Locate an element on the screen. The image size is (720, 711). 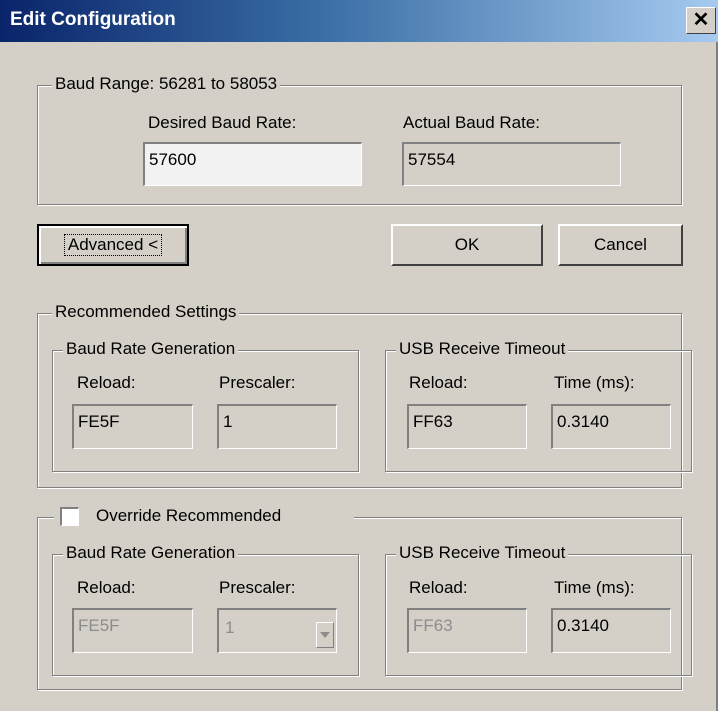
close-button: ✕ is located at coordinates (701, 20).